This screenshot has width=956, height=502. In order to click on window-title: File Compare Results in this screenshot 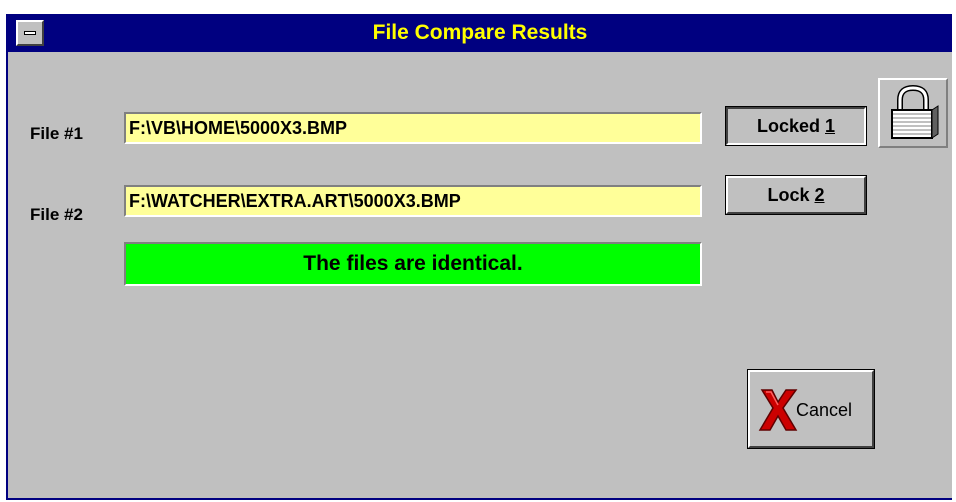, I will do `click(480, 32)`.